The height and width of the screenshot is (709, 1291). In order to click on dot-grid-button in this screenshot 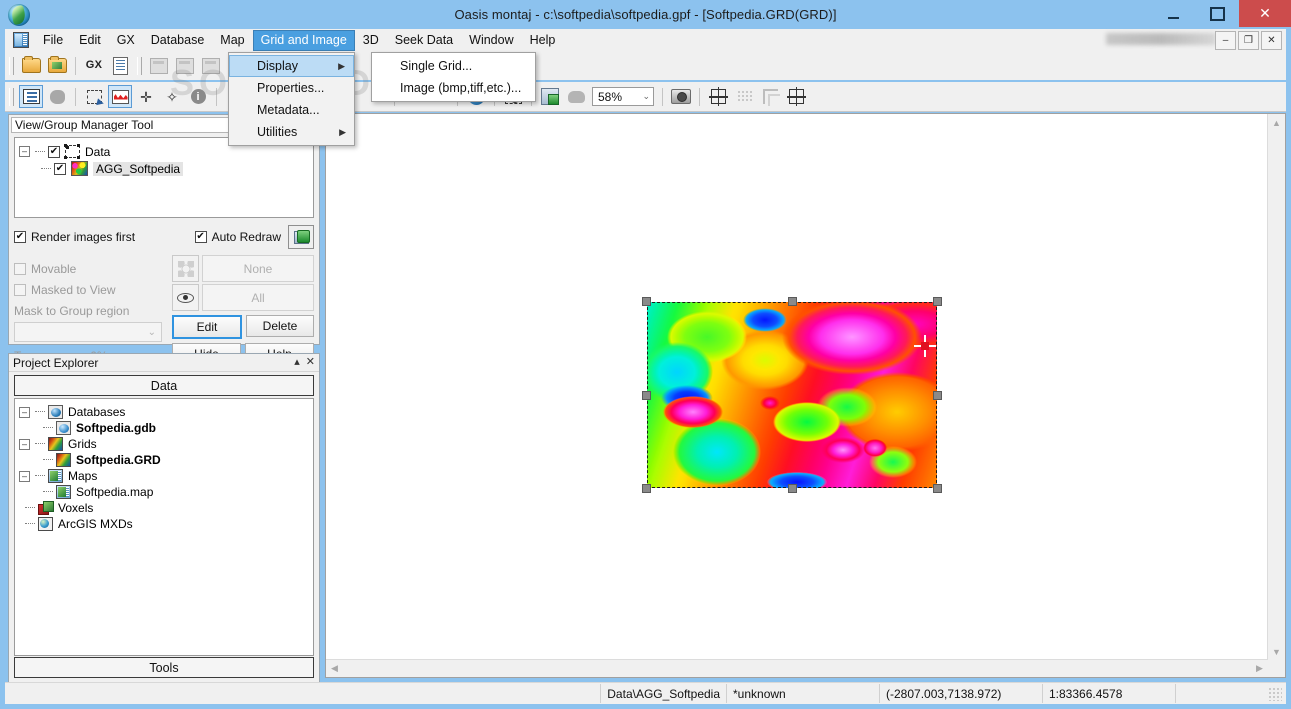, I will do `click(744, 96)`.